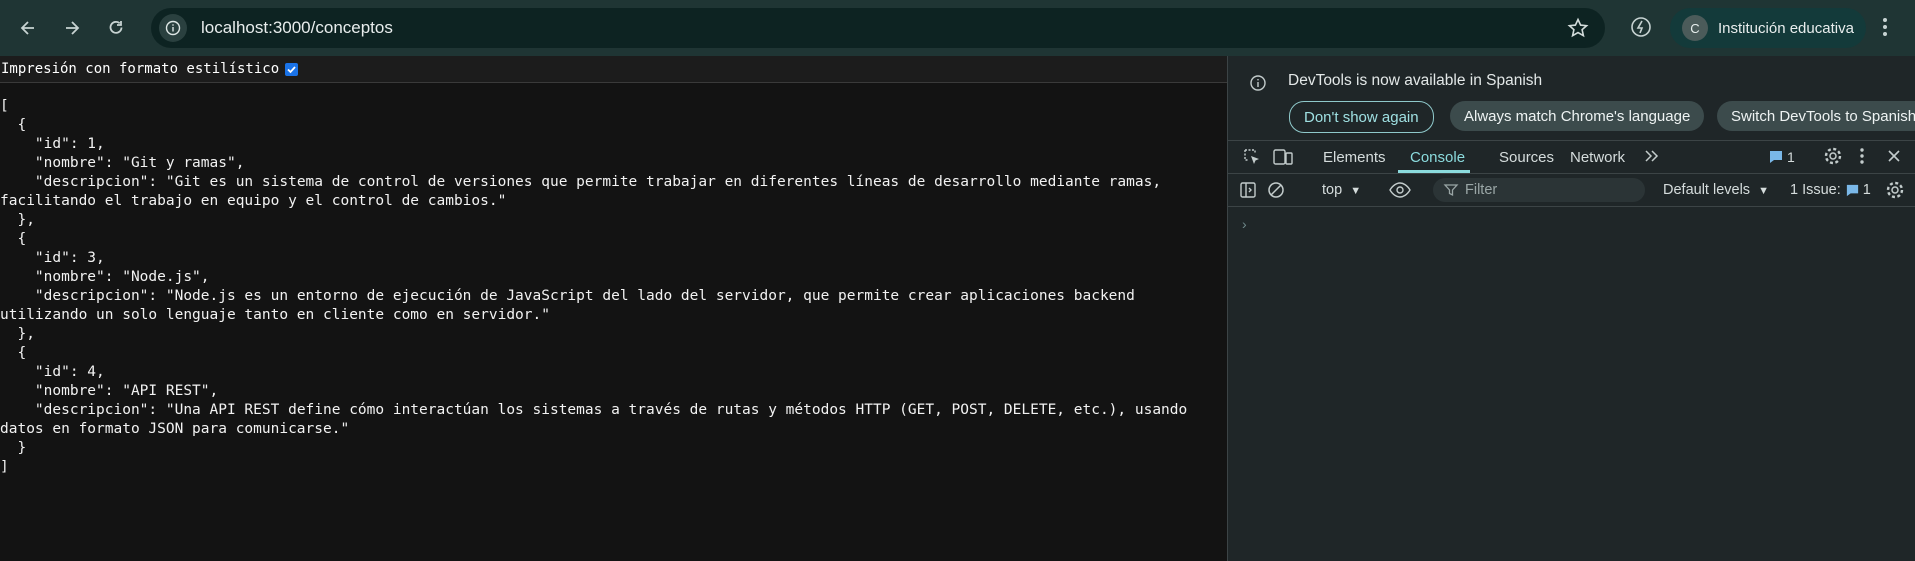 The width and height of the screenshot is (1915, 561). I want to click on site-info-button, so click(173, 28).